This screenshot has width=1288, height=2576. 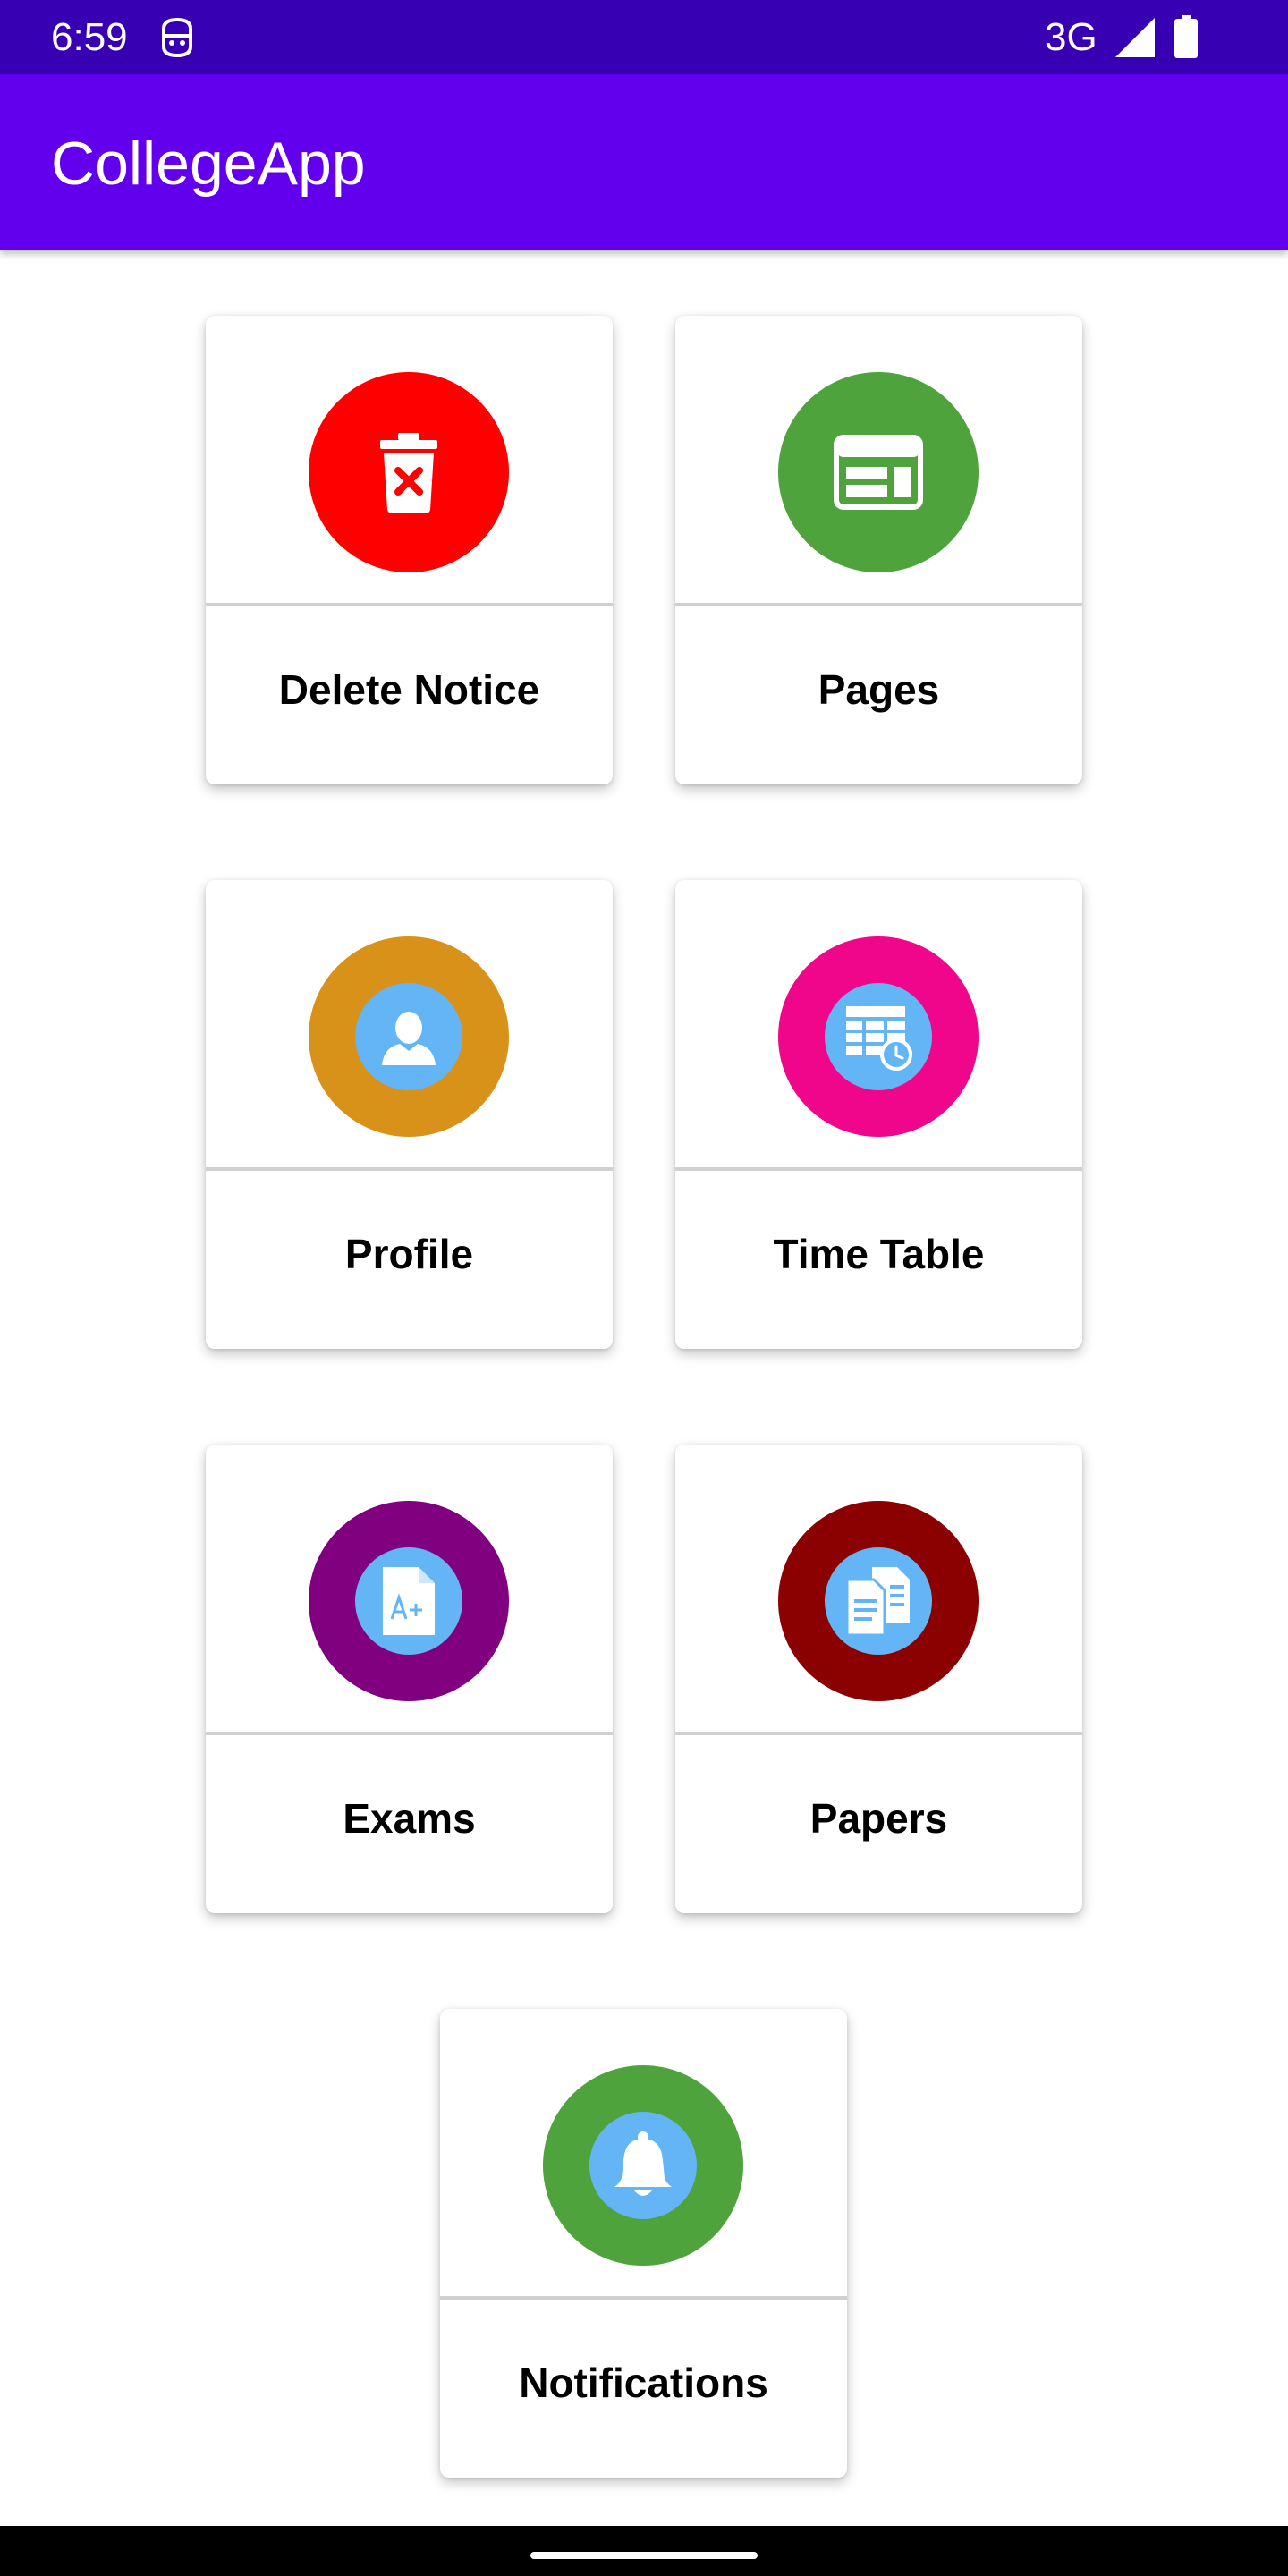 I want to click on exams-label: Exams, so click(x=409, y=1818).